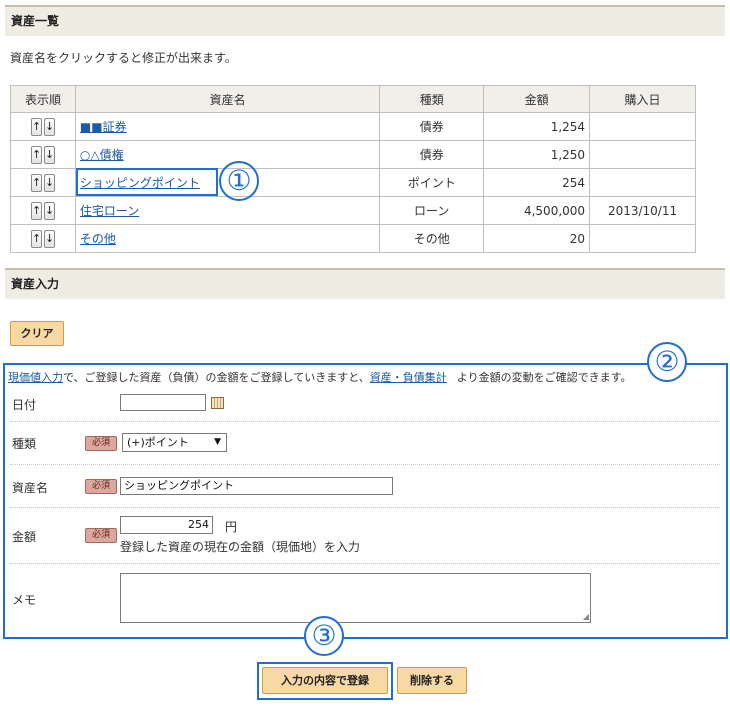  Describe the element at coordinates (227, 238) in the screenshot. I see `asset-name-cell: その他` at that location.